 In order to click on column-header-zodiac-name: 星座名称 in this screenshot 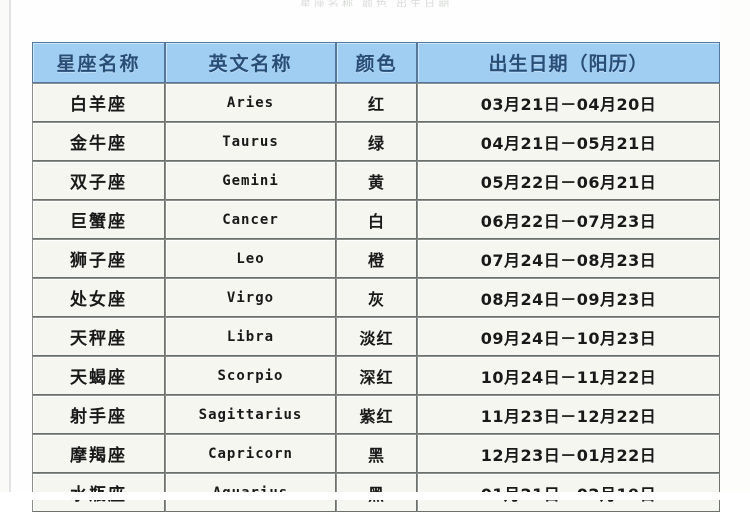, I will do `click(98, 62)`.